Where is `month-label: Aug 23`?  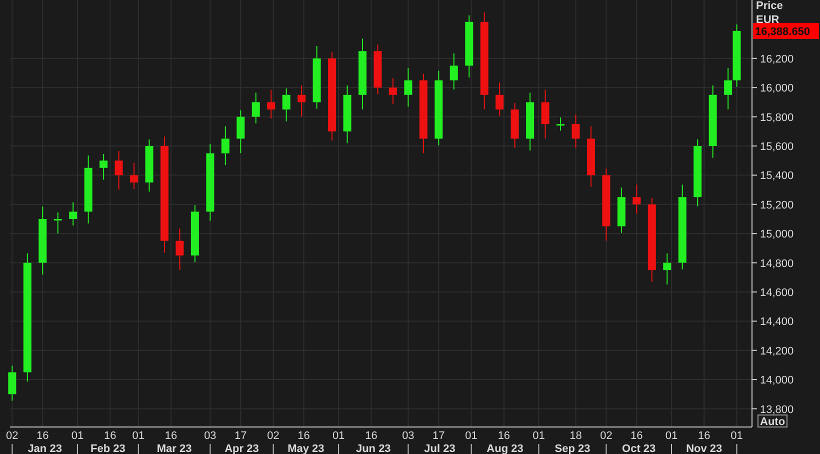 month-label: Aug 23 is located at coordinates (505, 448).